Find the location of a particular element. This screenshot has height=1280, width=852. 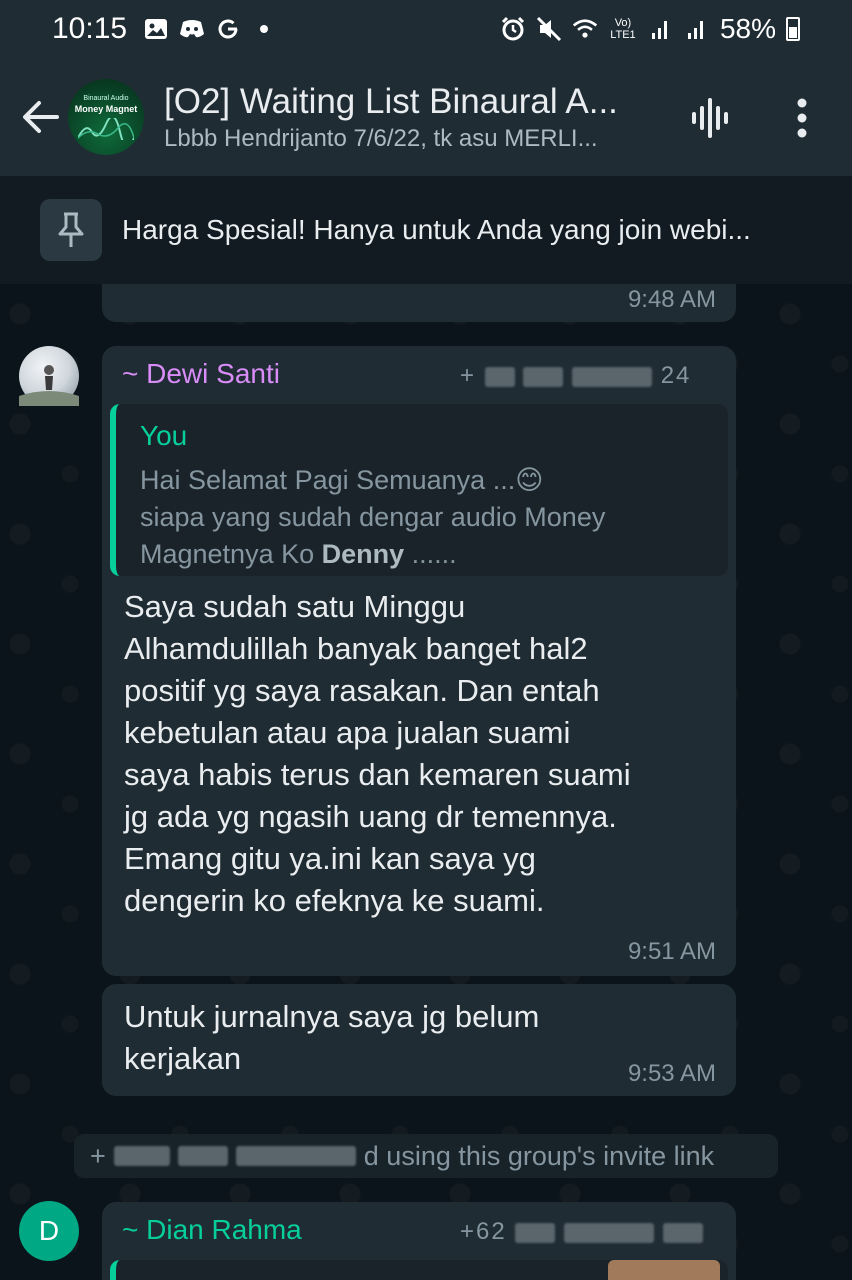

menu-button is located at coordinates (802, 118).